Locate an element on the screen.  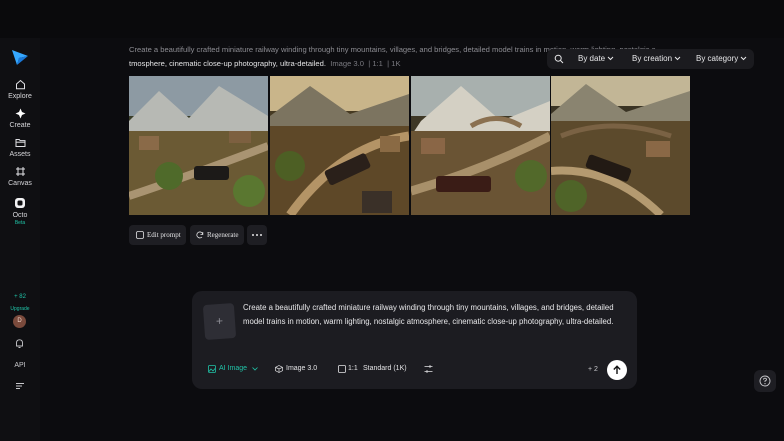
sidebar-item-label: Explore is located at coordinates (20, 96).